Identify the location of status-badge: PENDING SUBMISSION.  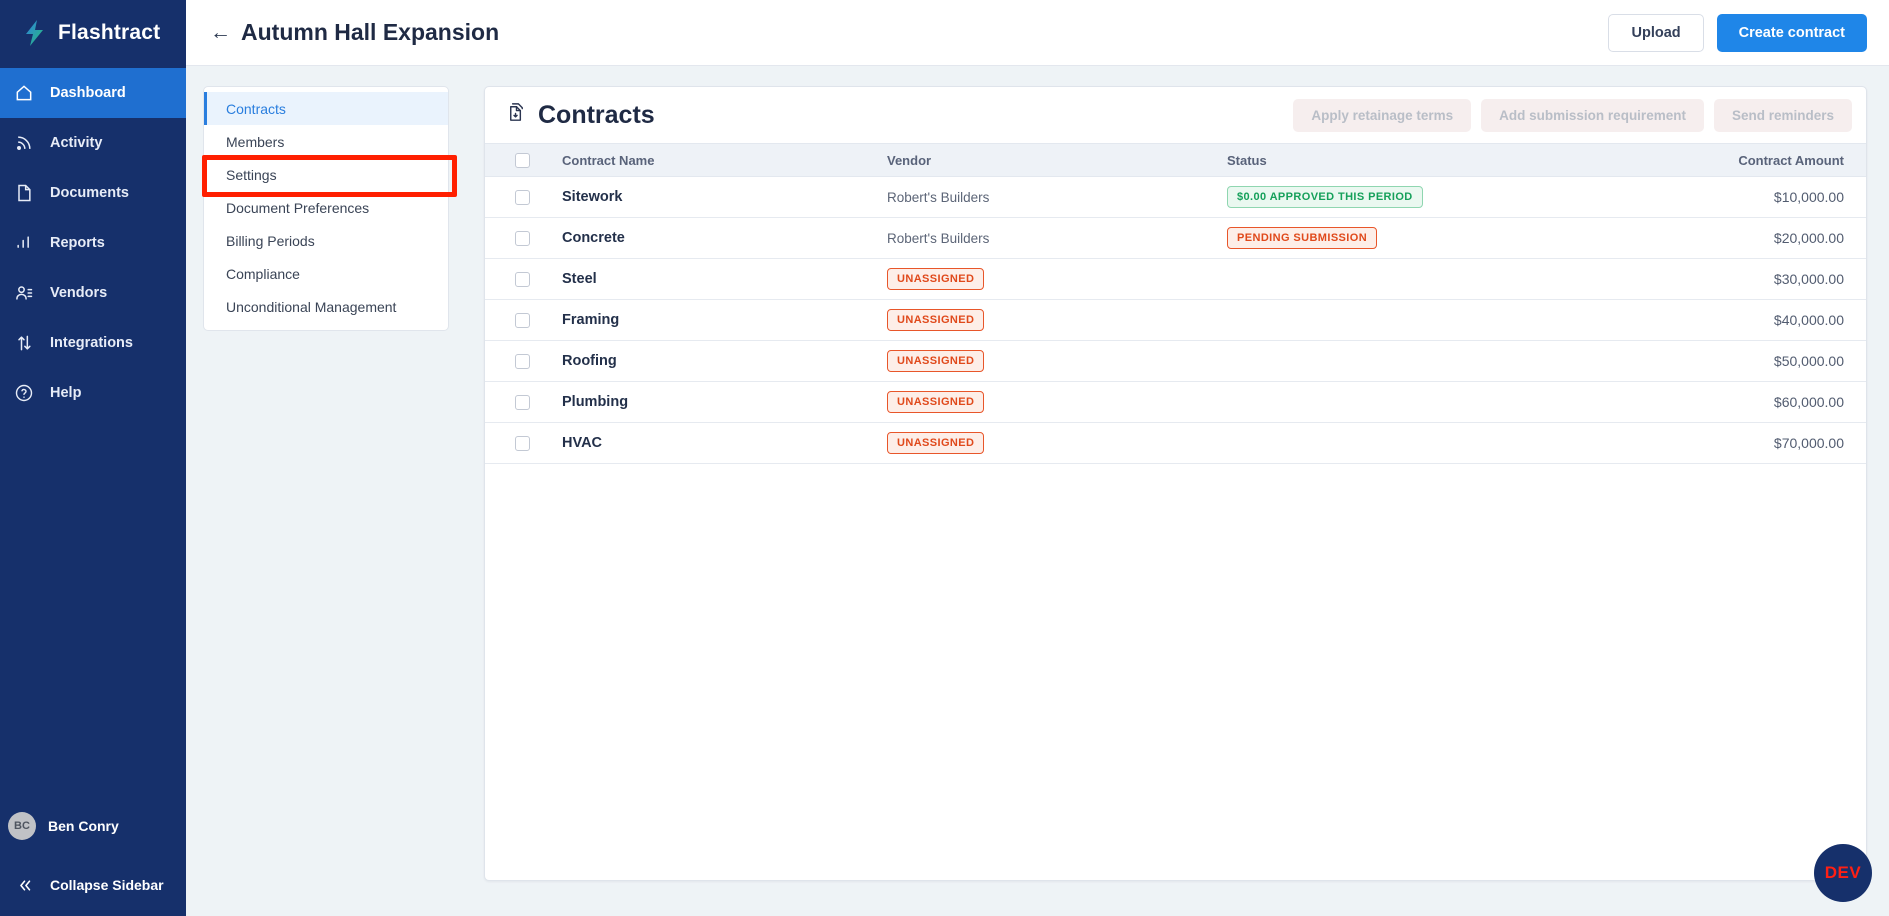
(1302, 238).